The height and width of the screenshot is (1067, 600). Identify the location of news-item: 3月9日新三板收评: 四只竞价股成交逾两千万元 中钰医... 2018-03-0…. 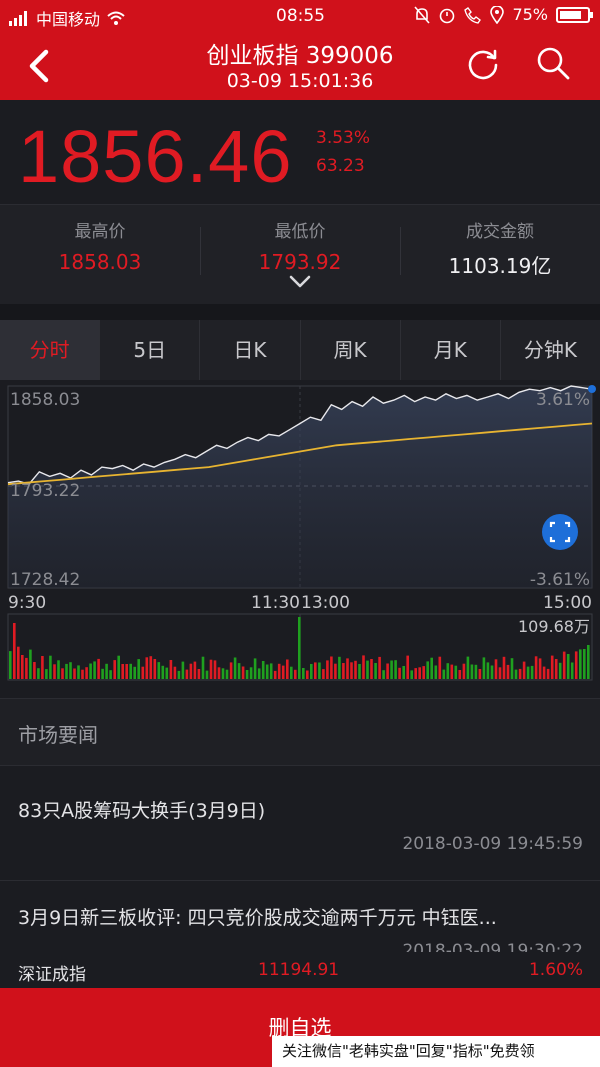
(300, 916).